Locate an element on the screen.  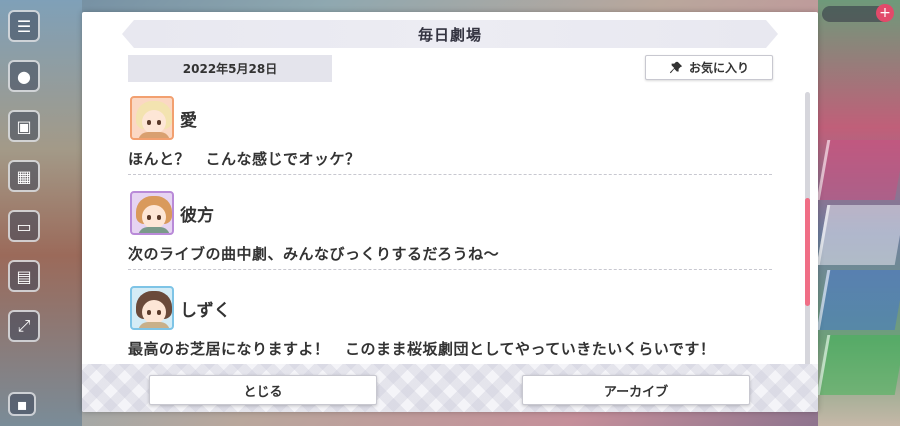
scrollbar-thumb is located at coordinates (807, 252).